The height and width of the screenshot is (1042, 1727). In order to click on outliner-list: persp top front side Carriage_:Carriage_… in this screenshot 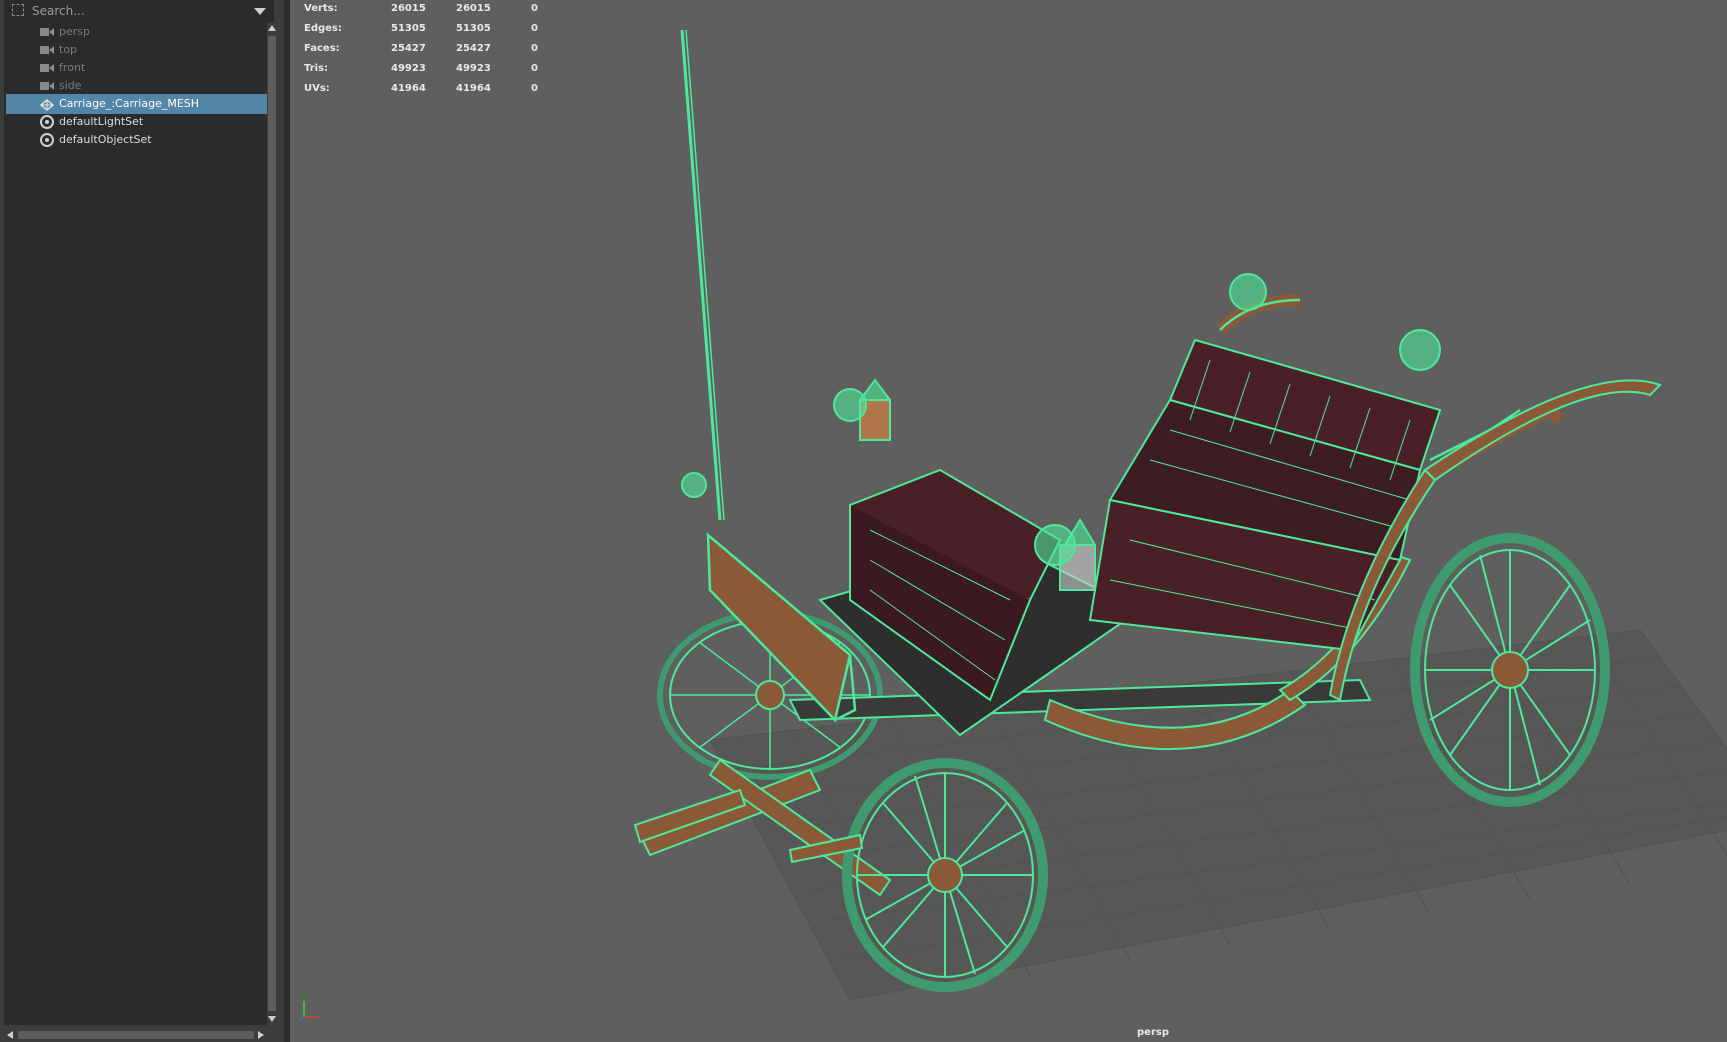, I will do `click(135, 523)`.